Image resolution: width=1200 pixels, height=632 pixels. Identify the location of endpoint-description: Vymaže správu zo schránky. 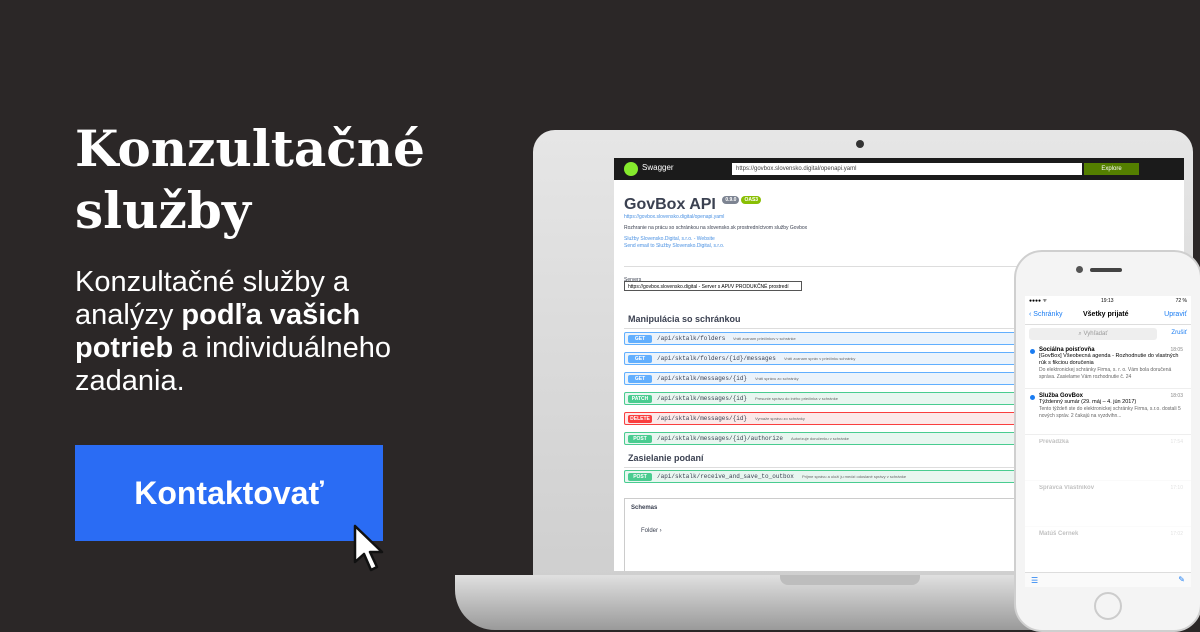
(780, 418).